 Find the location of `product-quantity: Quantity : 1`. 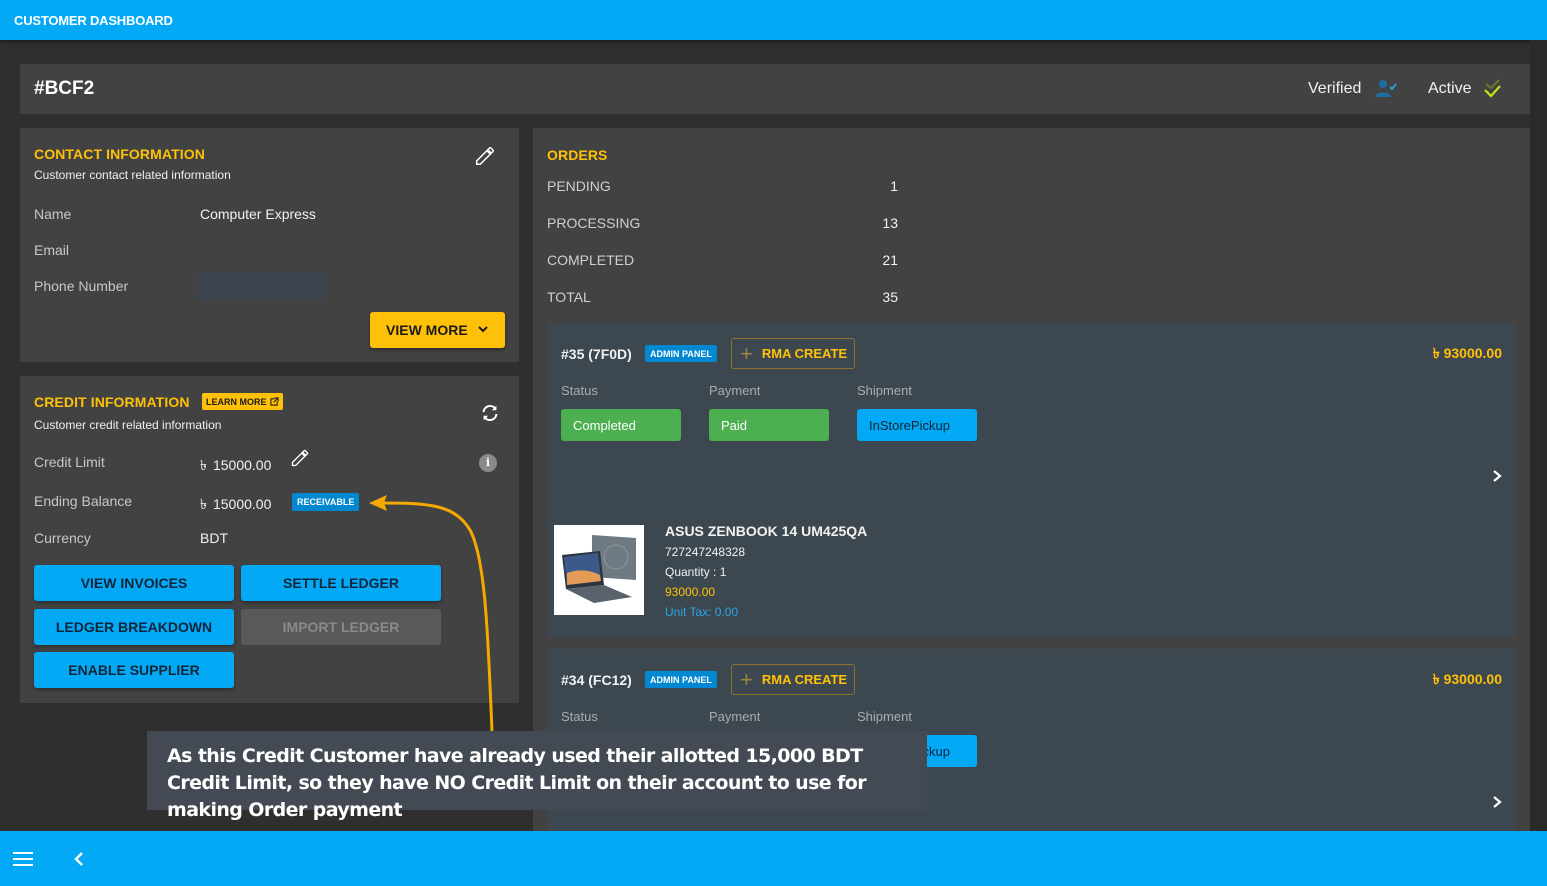

product-quantity: Quantity : 1 is located at coordinates (696, 572).